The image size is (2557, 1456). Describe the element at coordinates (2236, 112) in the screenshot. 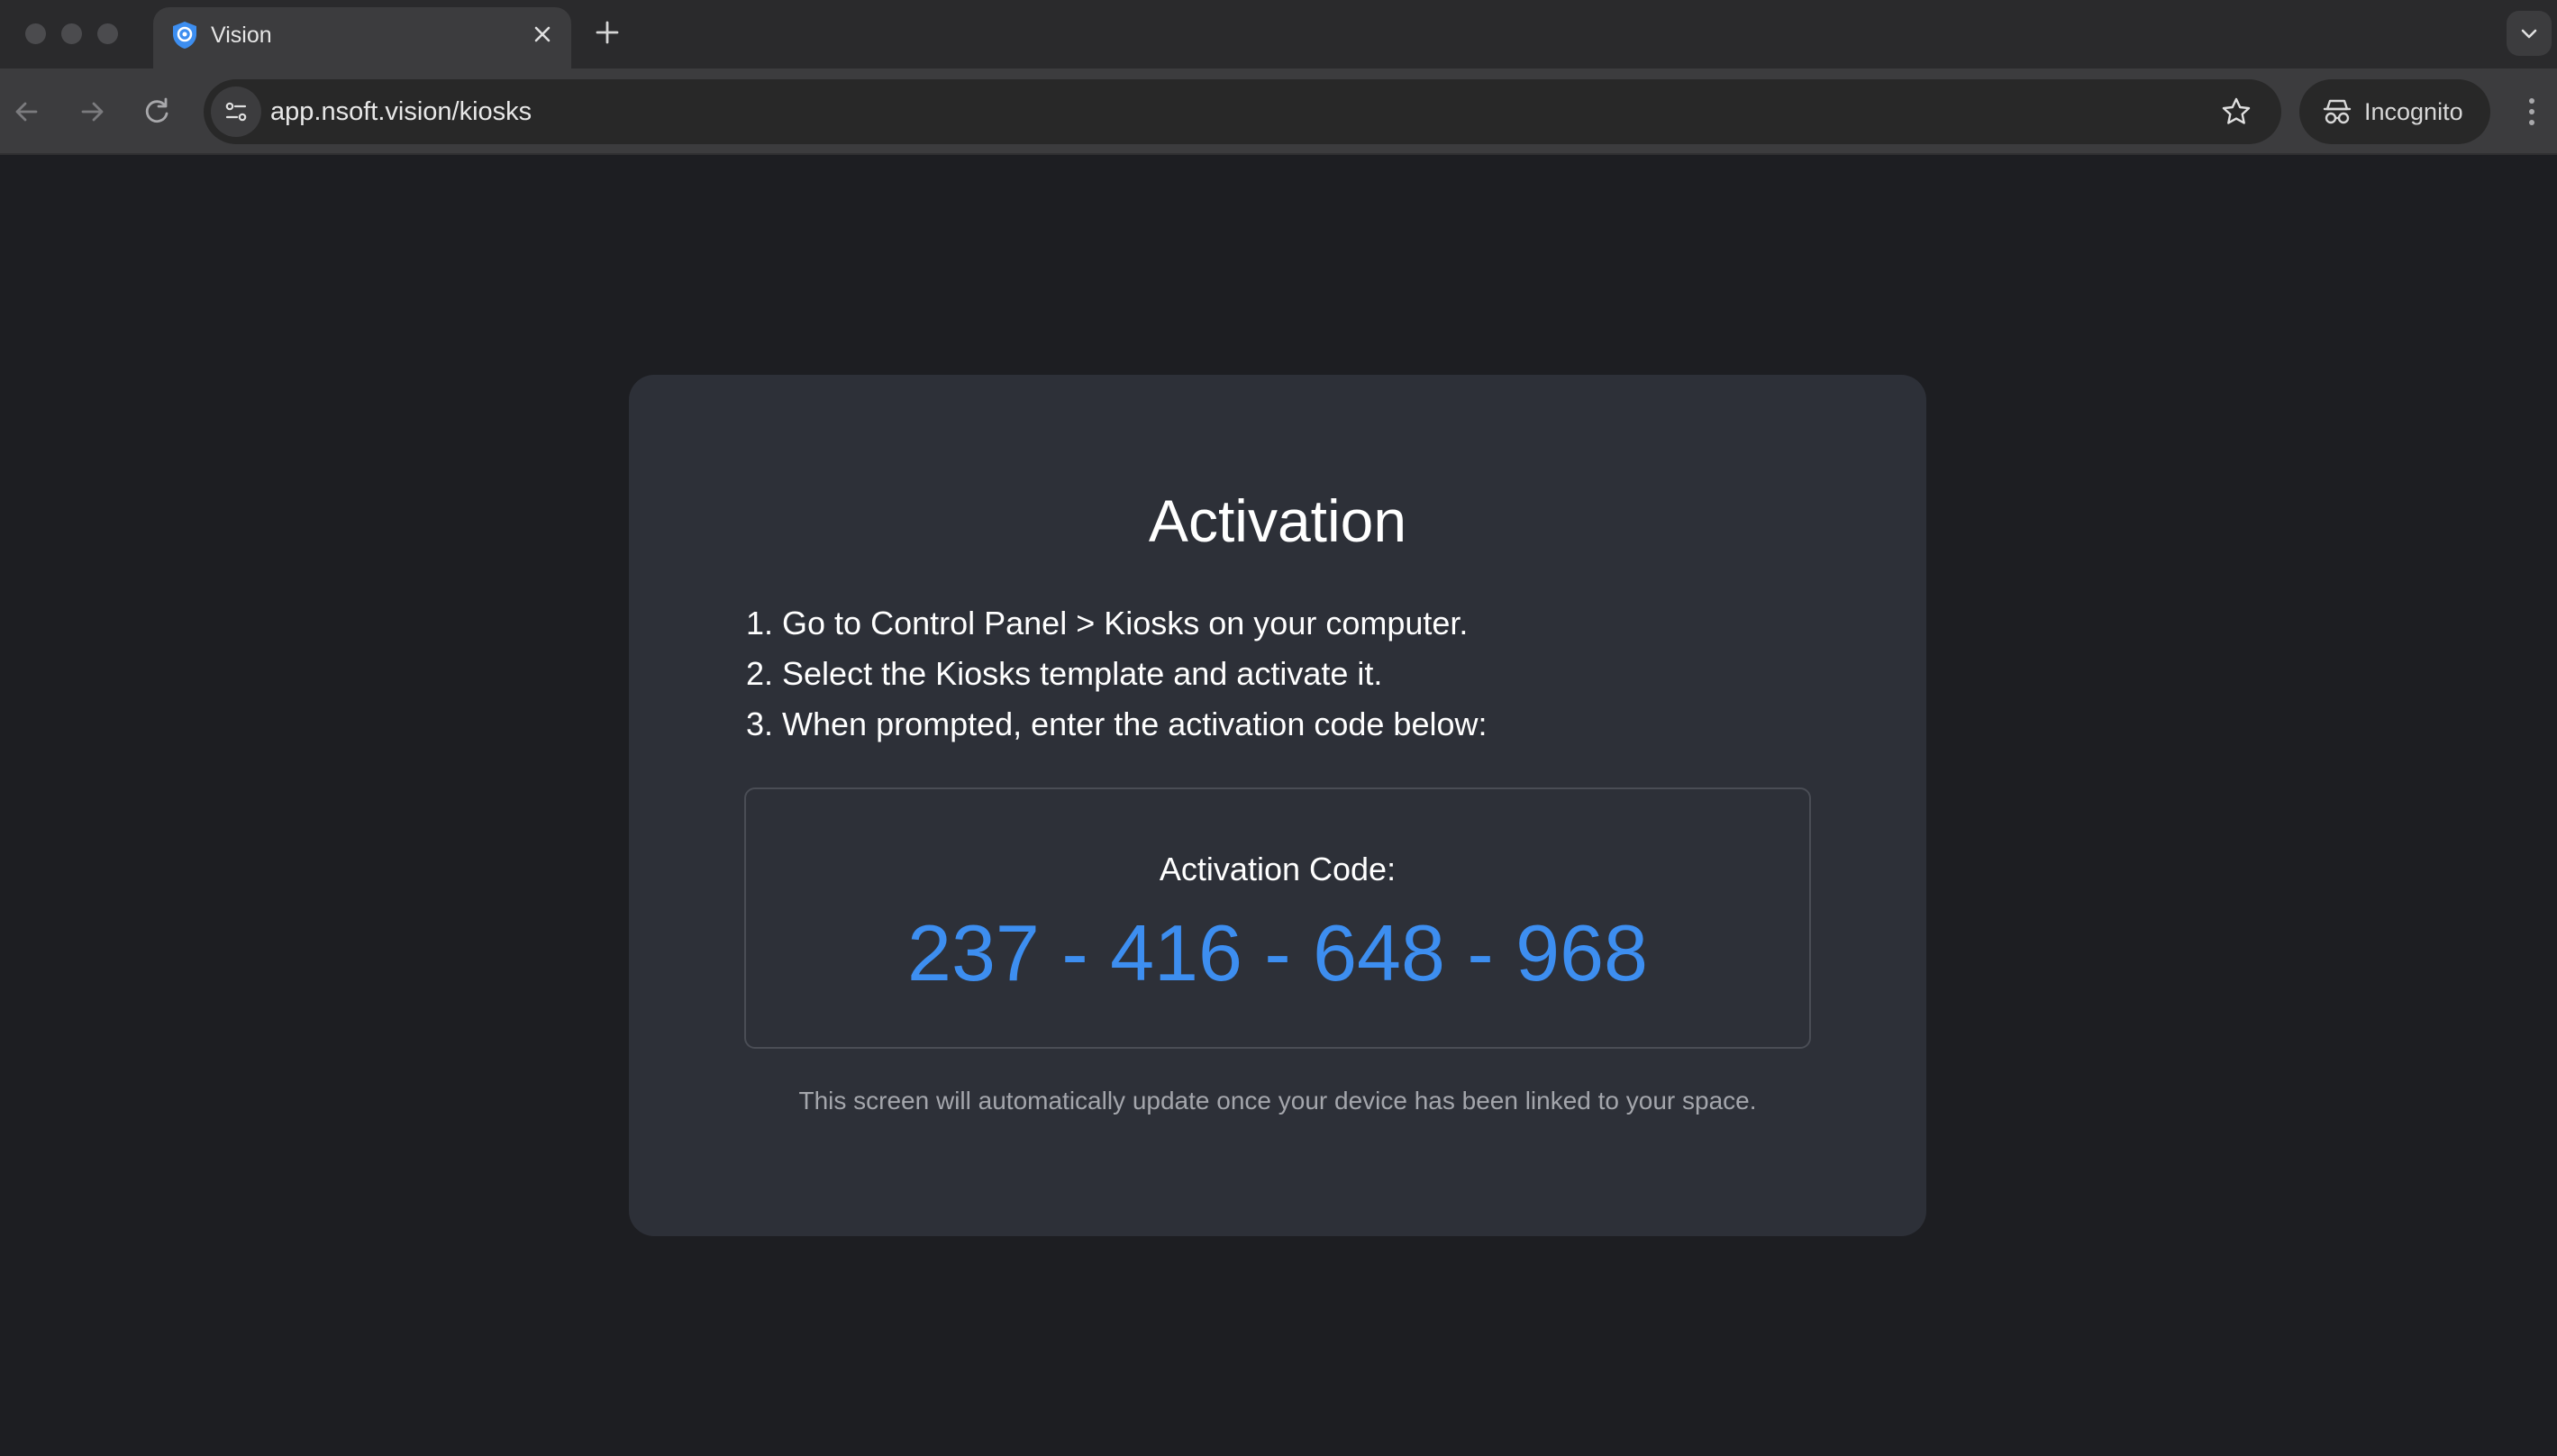

I see `star-icon` at that location.